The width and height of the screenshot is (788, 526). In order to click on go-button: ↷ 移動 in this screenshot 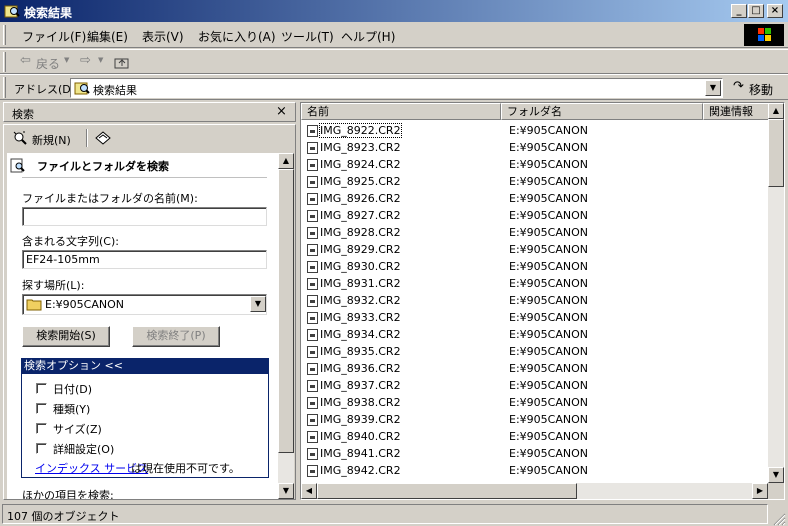, I will do `click(757, 88)`.